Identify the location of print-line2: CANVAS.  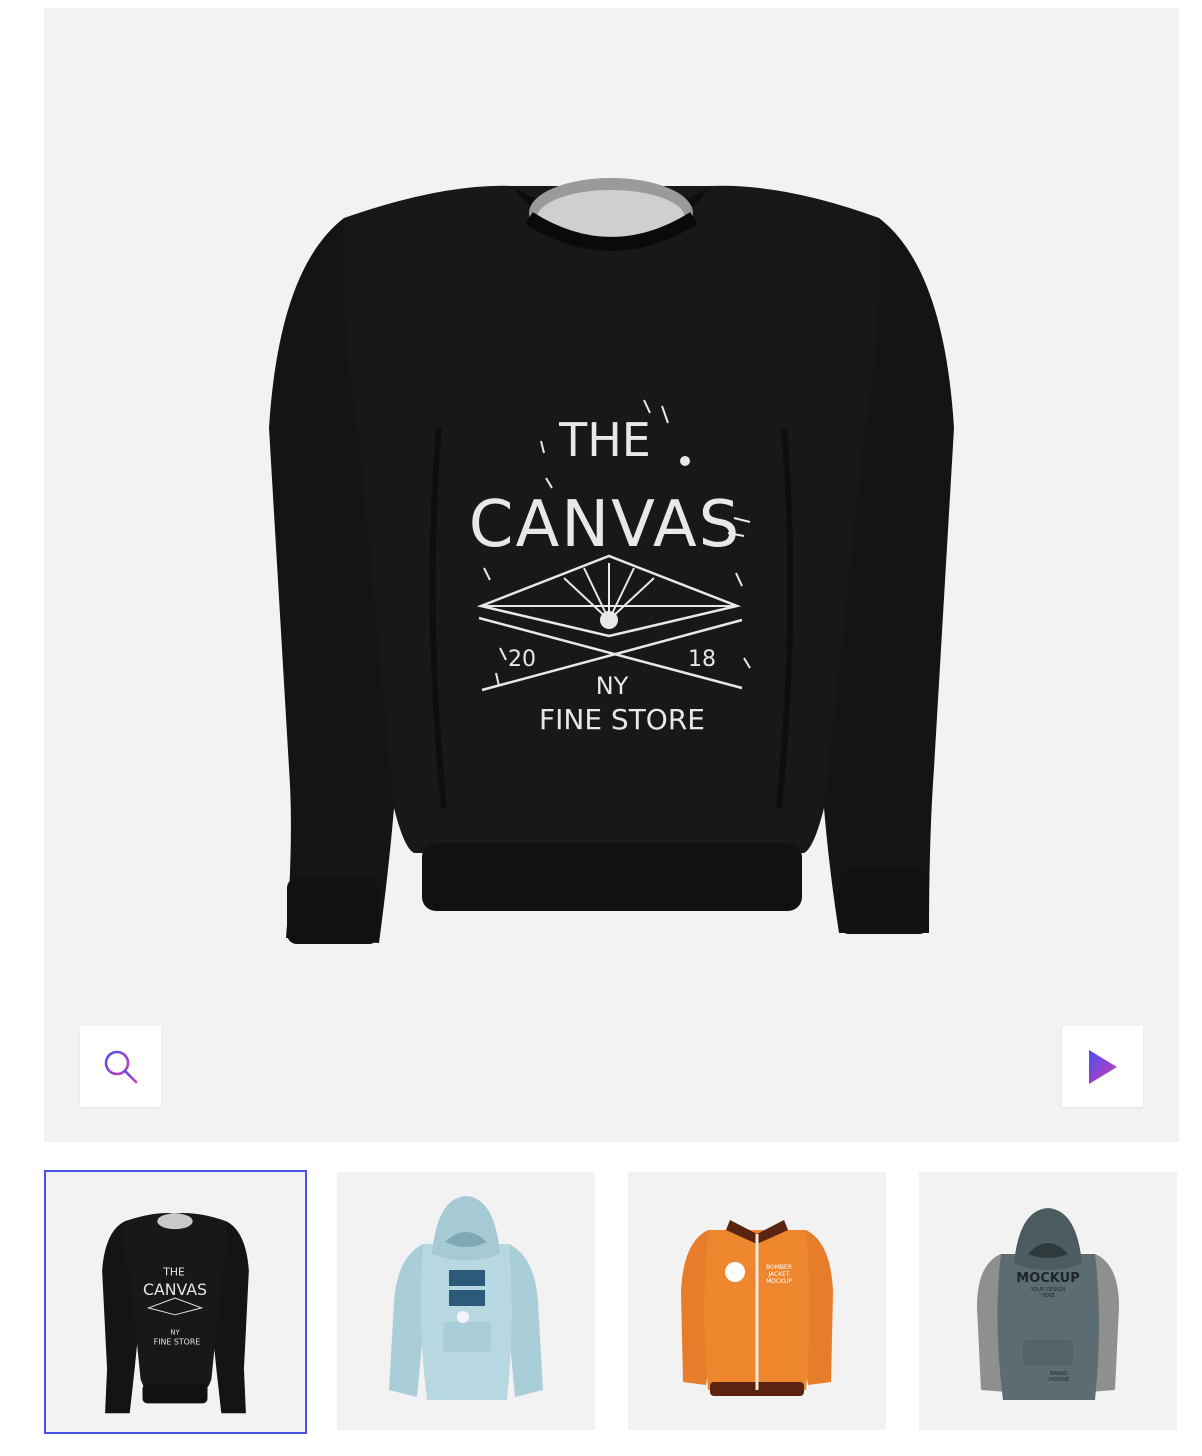
(605, 525).